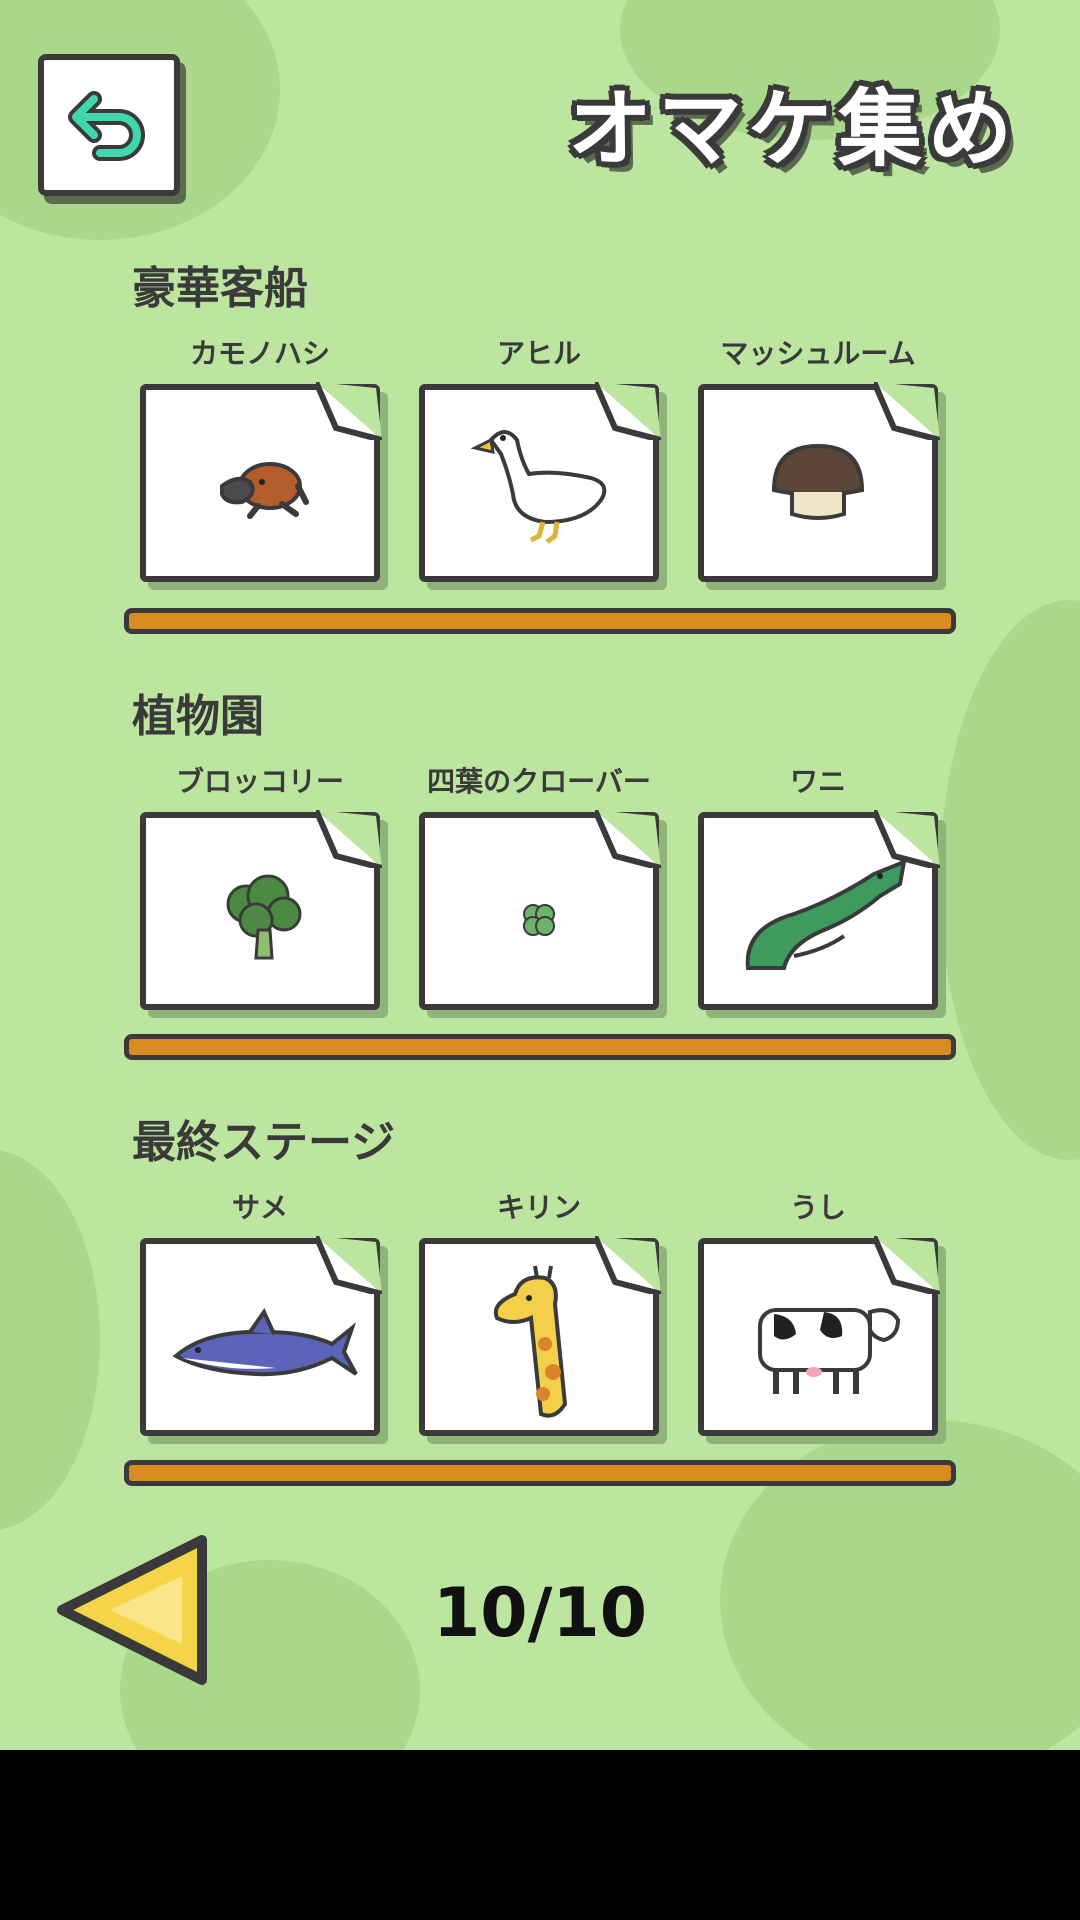  I want to click on item-label: うし, so click(817, 1207).